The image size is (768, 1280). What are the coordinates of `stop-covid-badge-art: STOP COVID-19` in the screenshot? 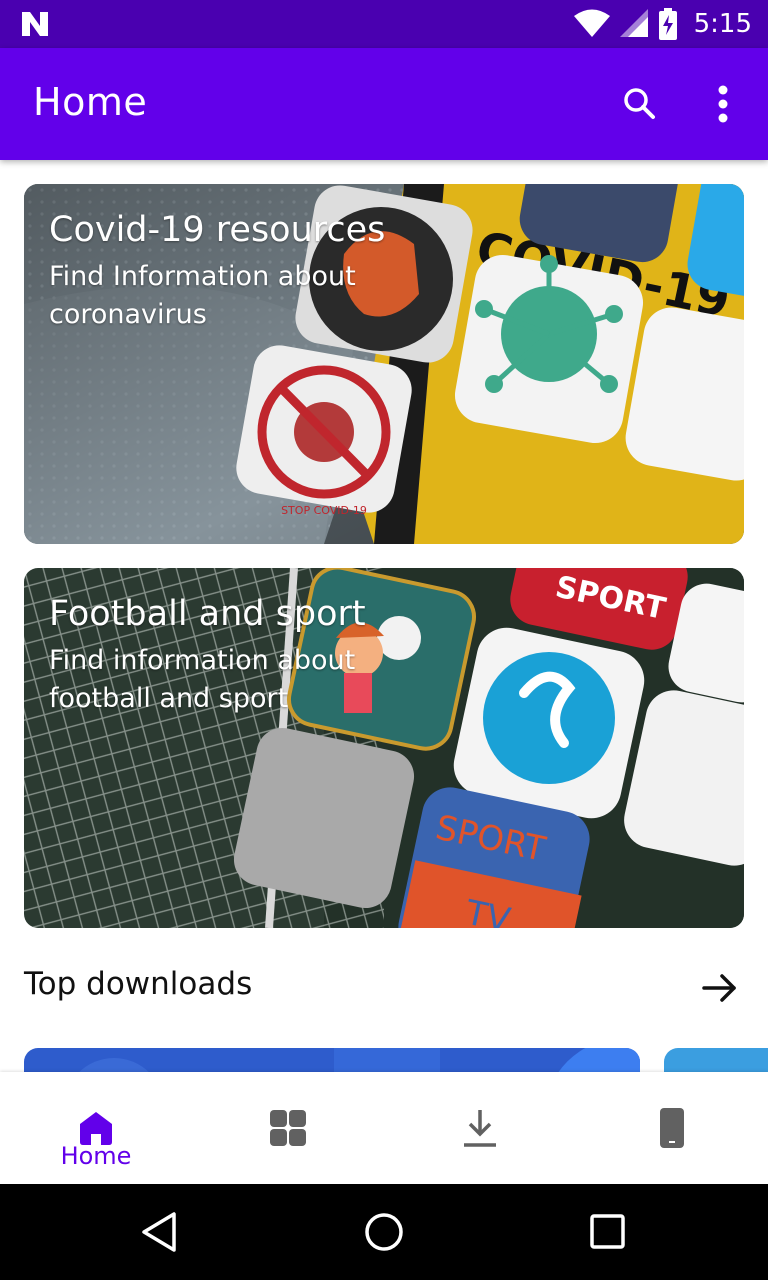 It's located at (324, 510).